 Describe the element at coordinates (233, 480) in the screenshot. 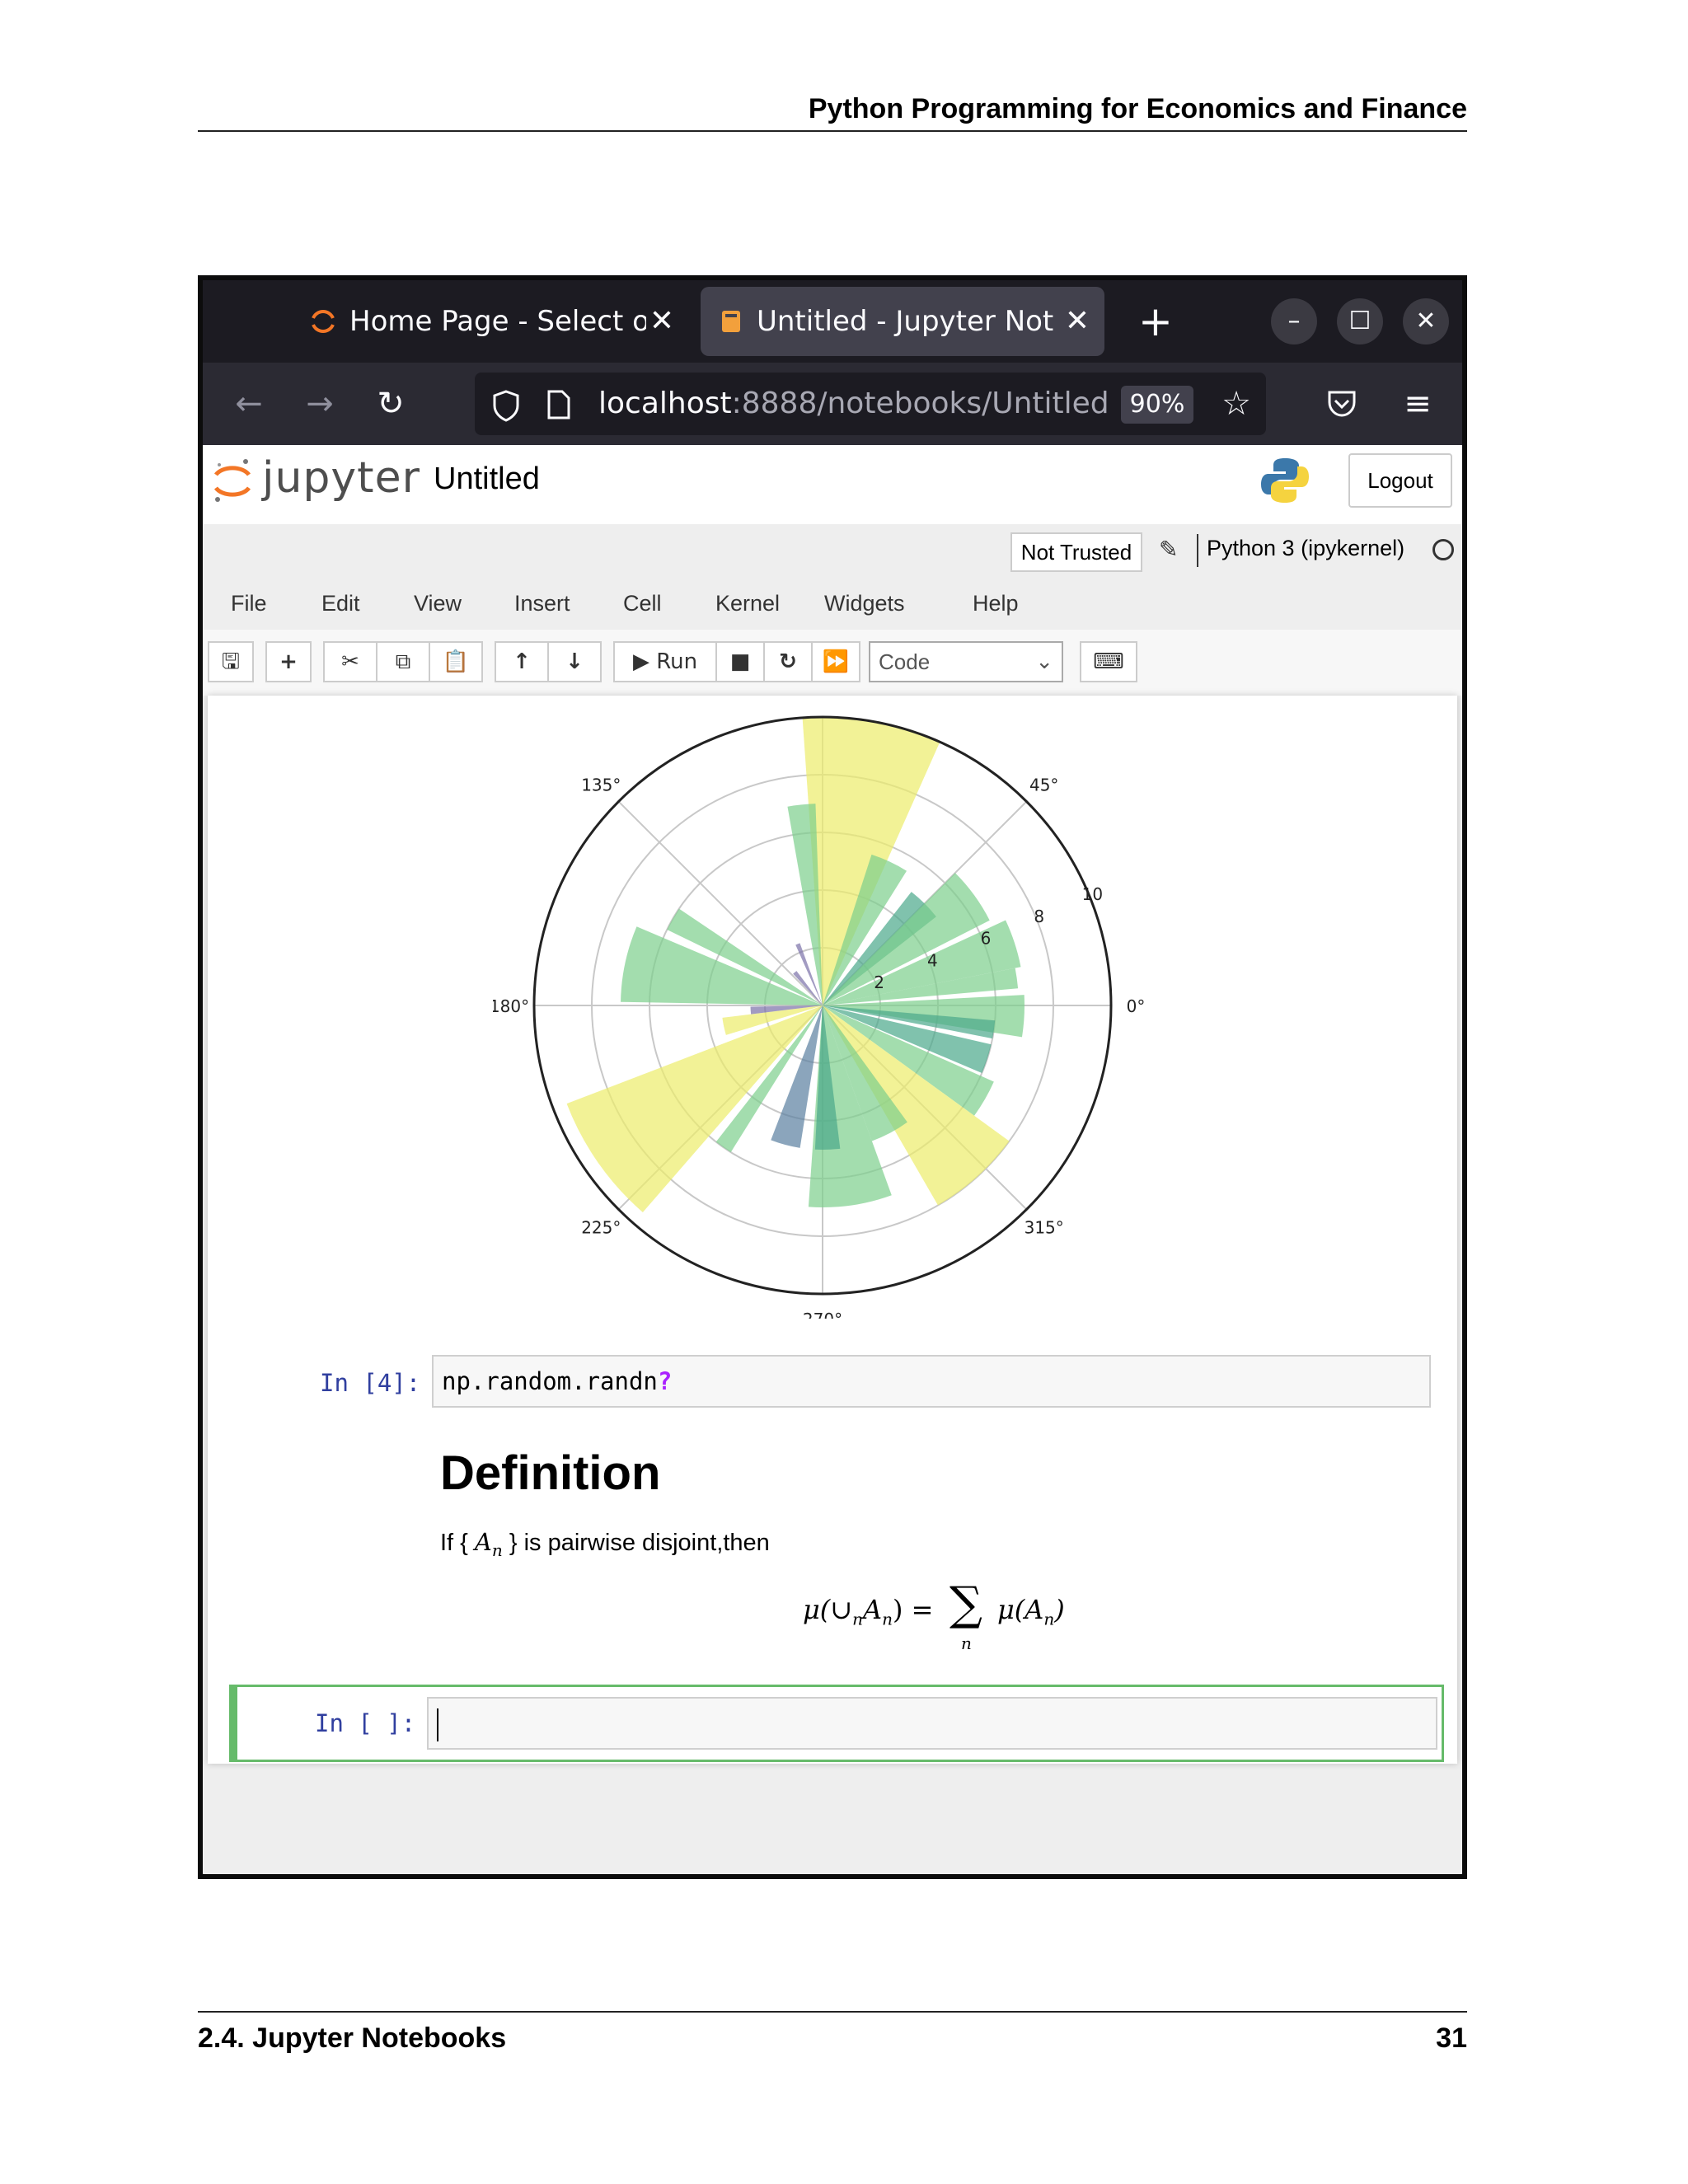

I see `jupyter-logo-icon` at that location.